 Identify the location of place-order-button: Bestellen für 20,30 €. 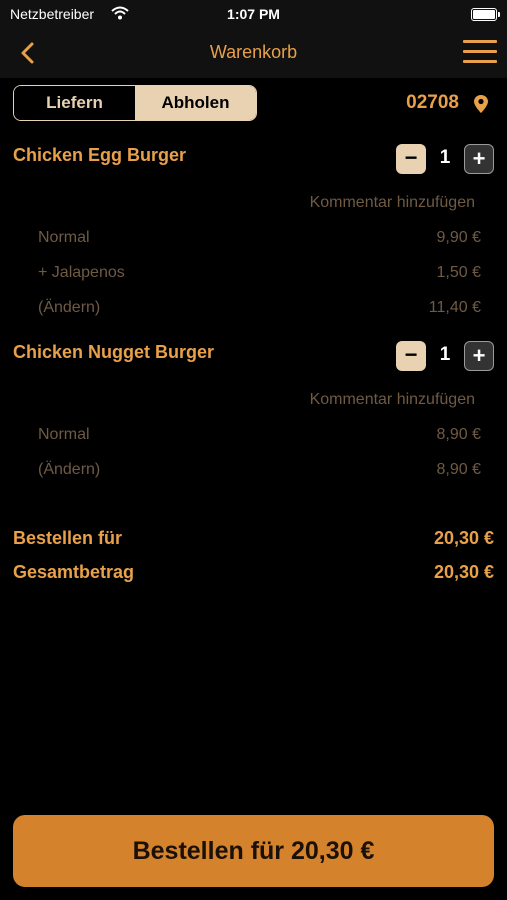
(253, 851).